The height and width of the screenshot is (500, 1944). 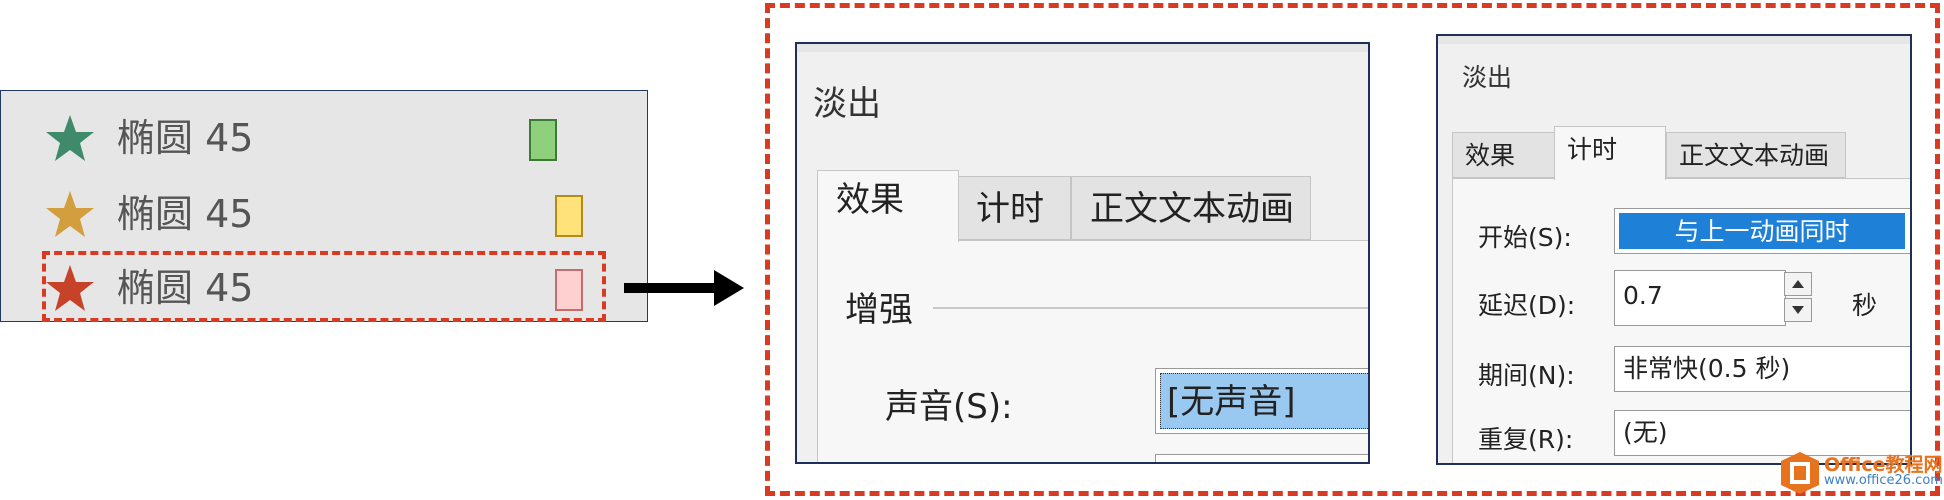 What do you see at coordinates (1861, 471) in the screenshot?
I see `watermark: Office教程网 www.office26.com` at bounding box center [1861, 471].